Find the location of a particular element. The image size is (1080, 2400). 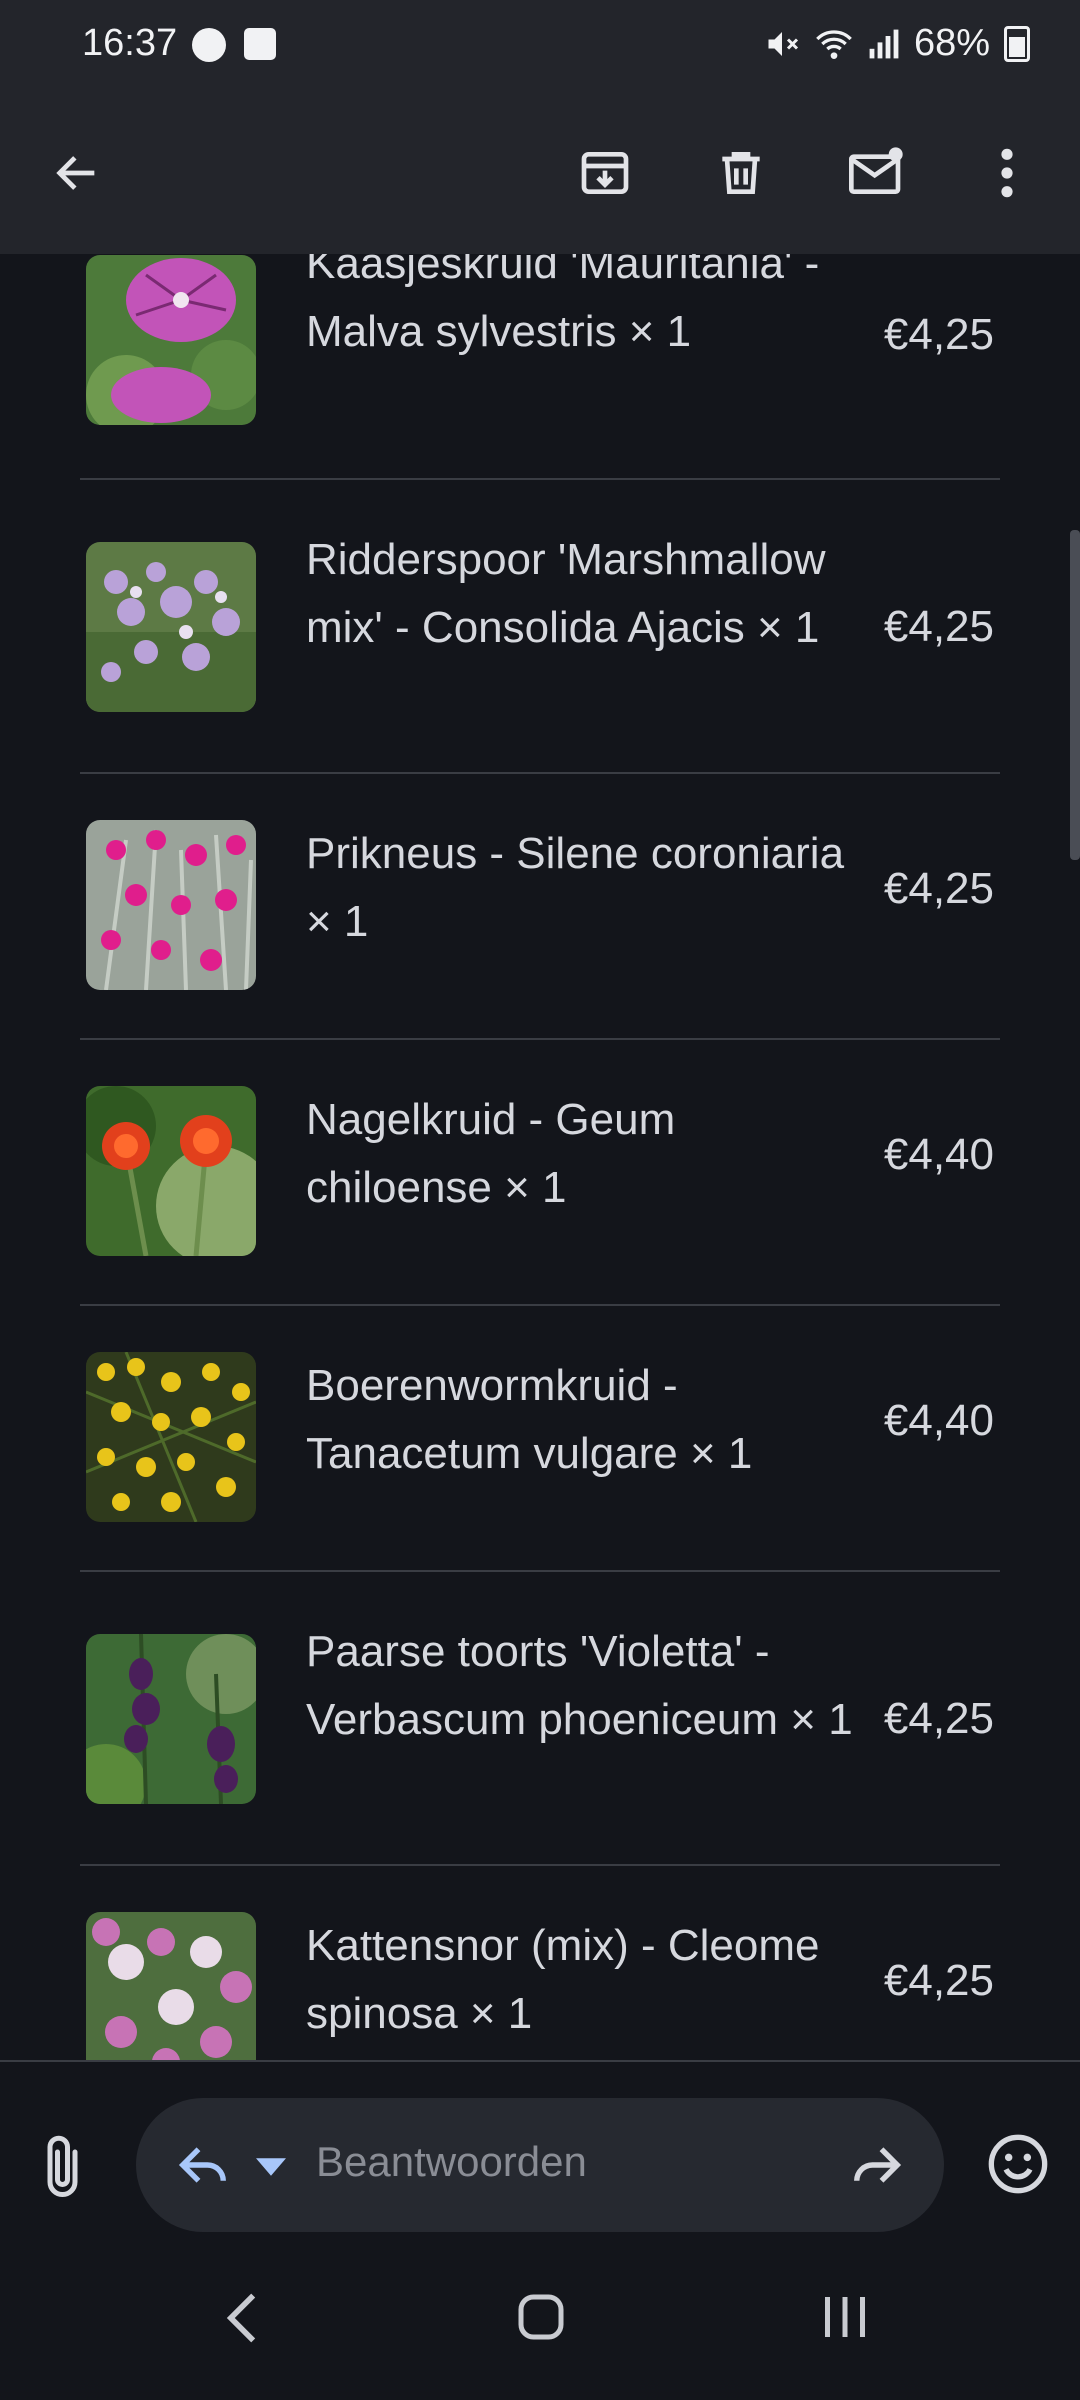

reply-bar: Beantwoorden is located at coordinates (540, 2151).